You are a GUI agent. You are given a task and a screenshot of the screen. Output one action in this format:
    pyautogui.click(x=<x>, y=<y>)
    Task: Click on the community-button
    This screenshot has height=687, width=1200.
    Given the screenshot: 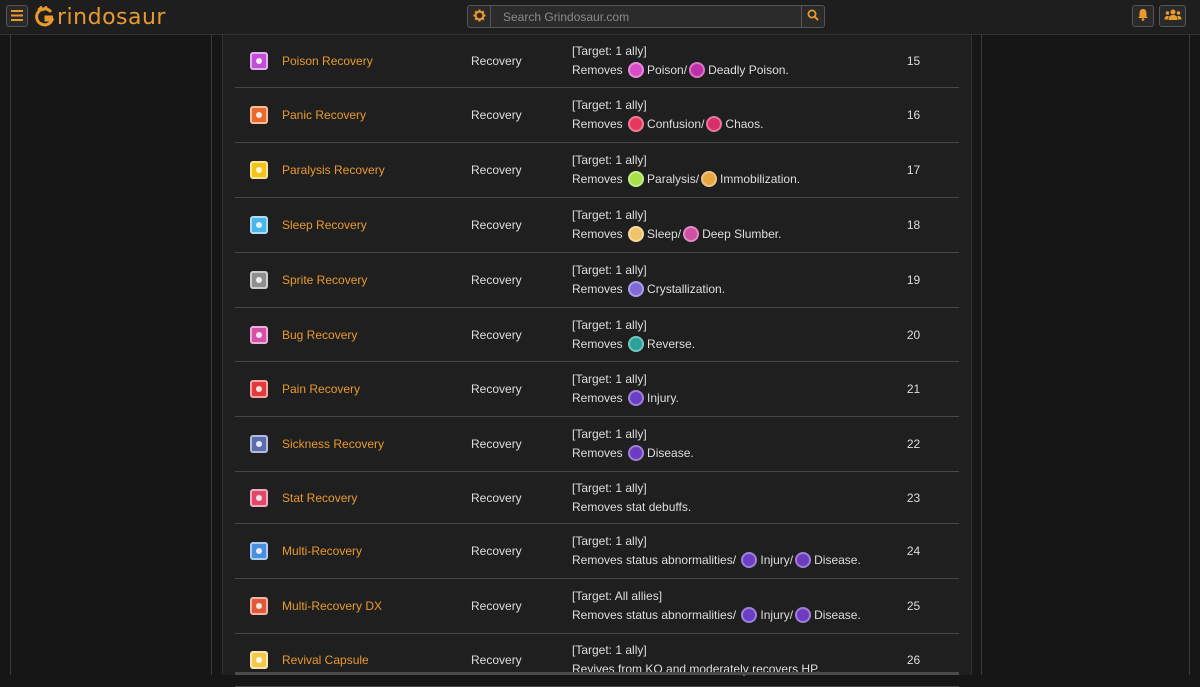 What is the action you would take?
    pyautogui.click(x=1172, y=16)
    